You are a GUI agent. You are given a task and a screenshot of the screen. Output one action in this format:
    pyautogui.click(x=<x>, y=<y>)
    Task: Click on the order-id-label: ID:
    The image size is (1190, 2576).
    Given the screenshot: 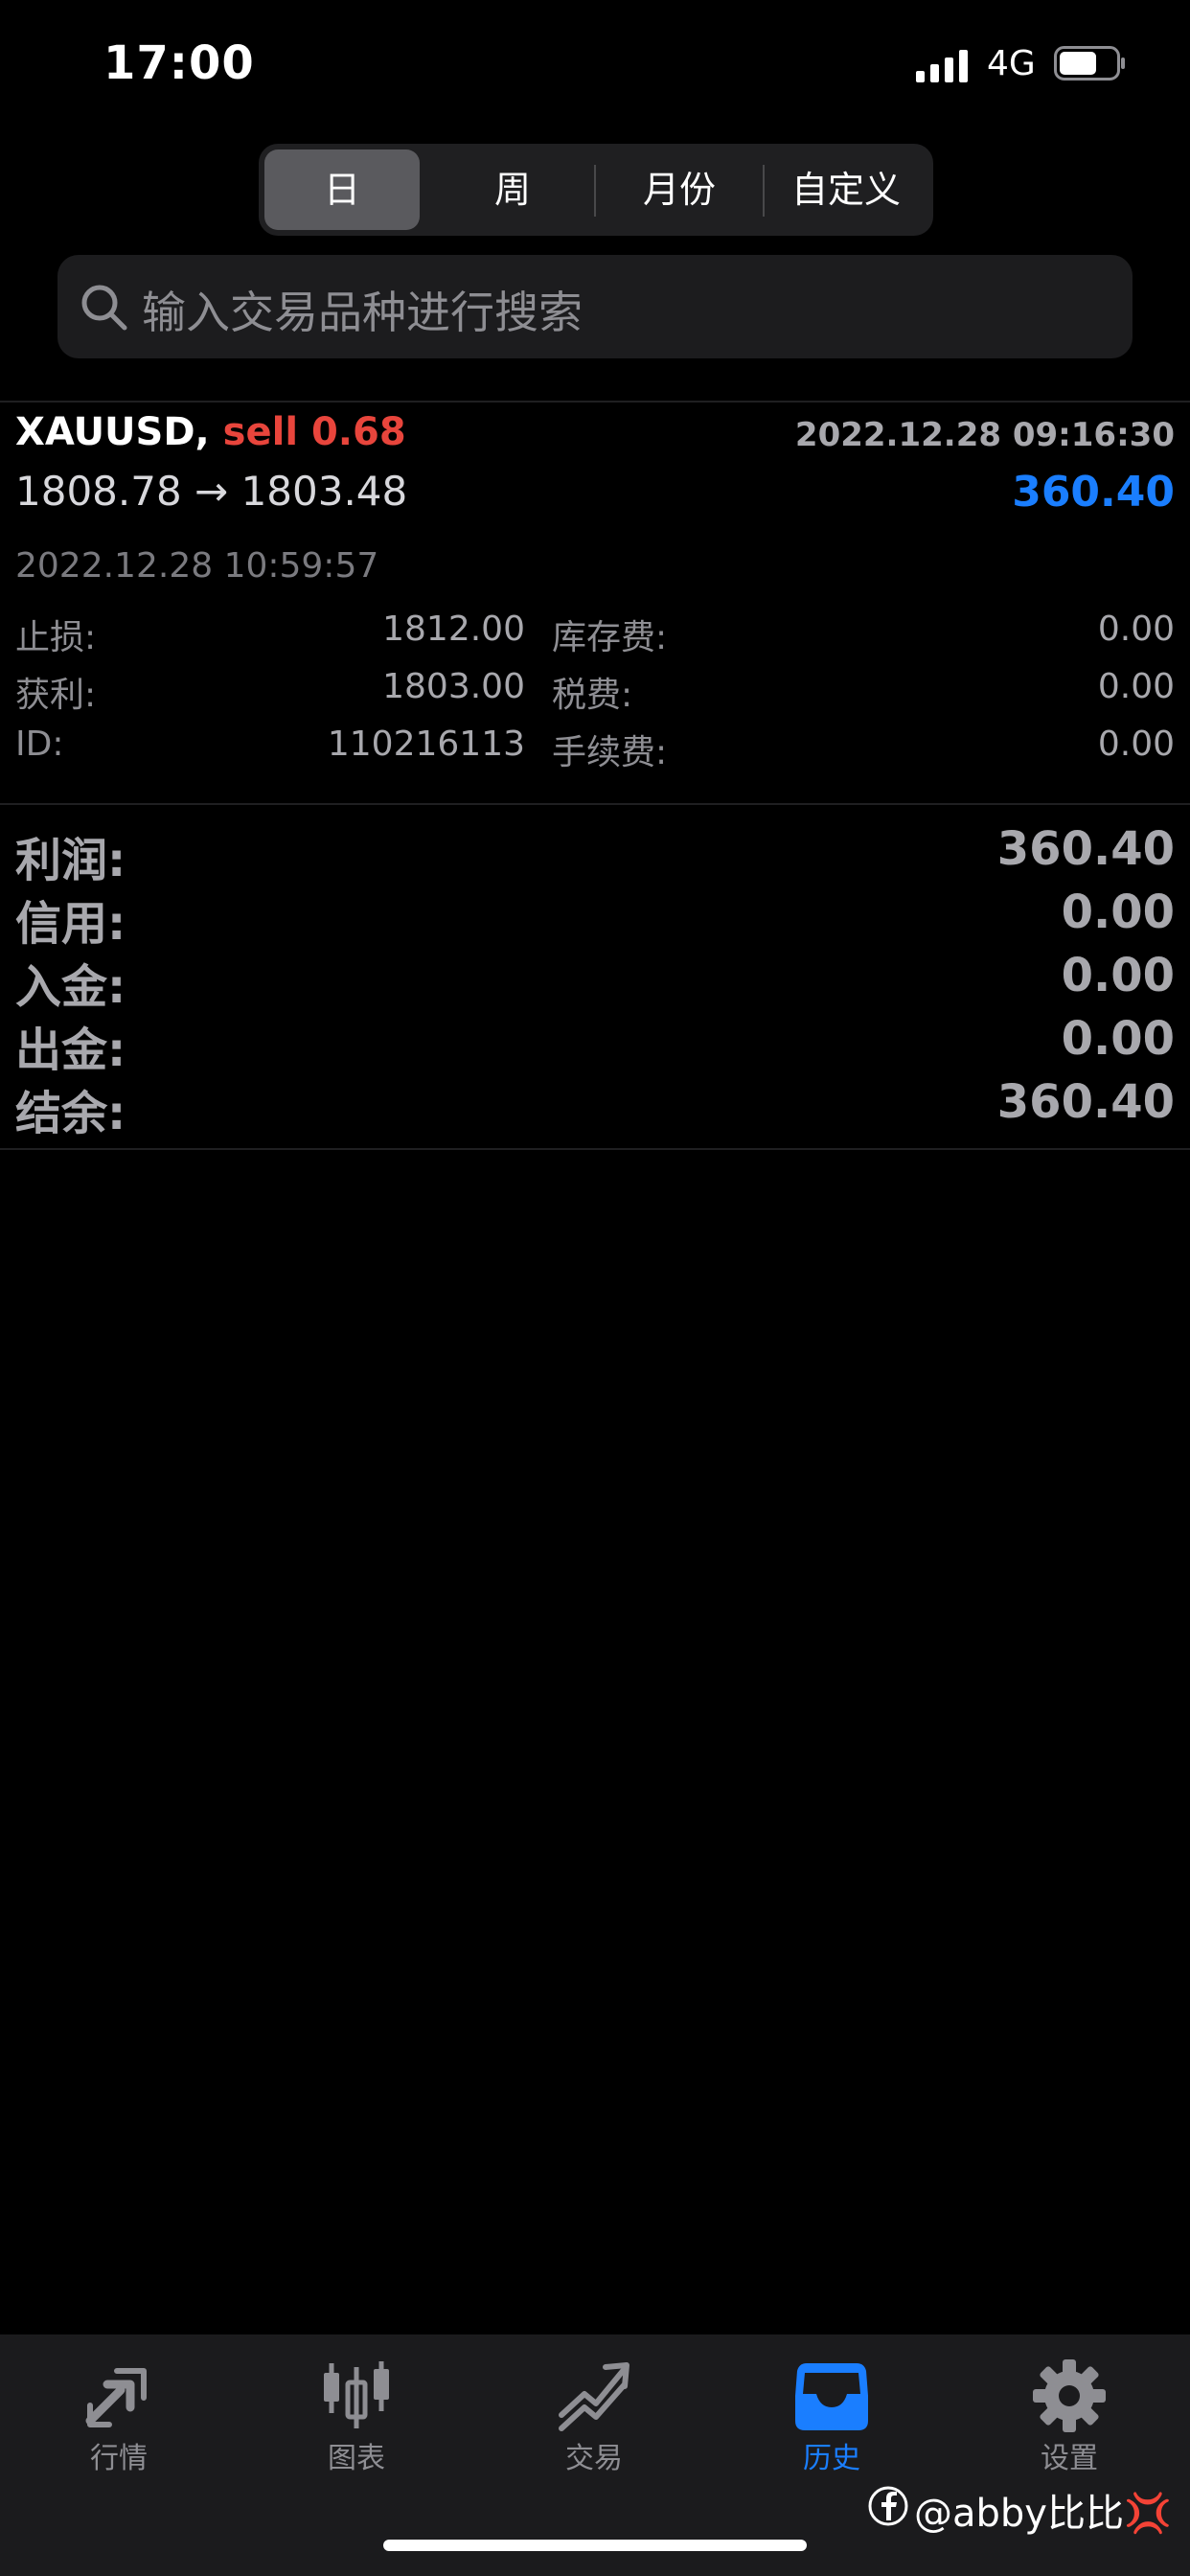 What is the action you would take?
    pyautogui.click(x=40, y=744)
    